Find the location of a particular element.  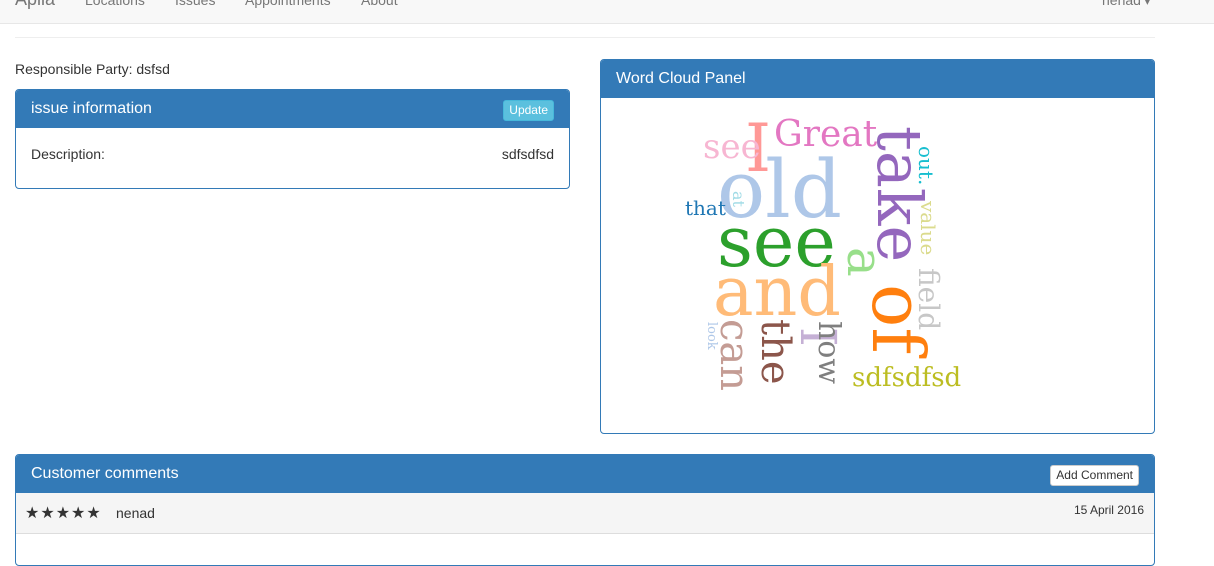

description-label: Description: is located at coordinates (68, 154).